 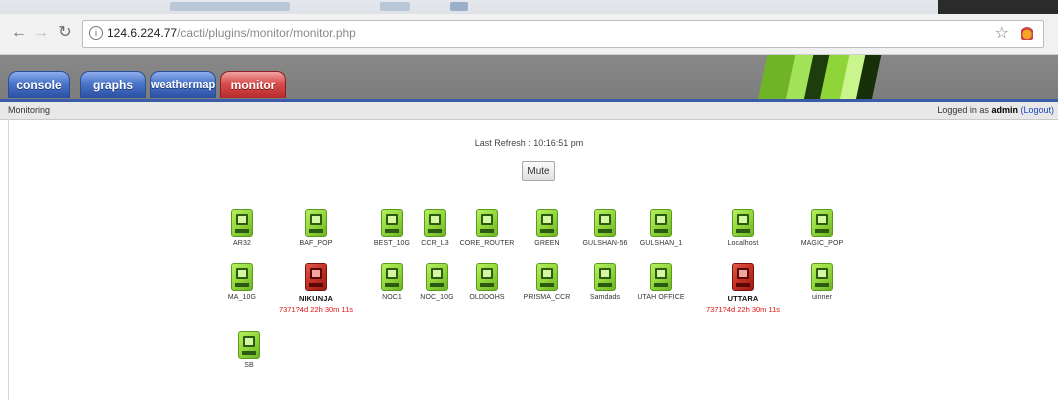 I want to click on login-user: admin, so click(x=1004, y=110).